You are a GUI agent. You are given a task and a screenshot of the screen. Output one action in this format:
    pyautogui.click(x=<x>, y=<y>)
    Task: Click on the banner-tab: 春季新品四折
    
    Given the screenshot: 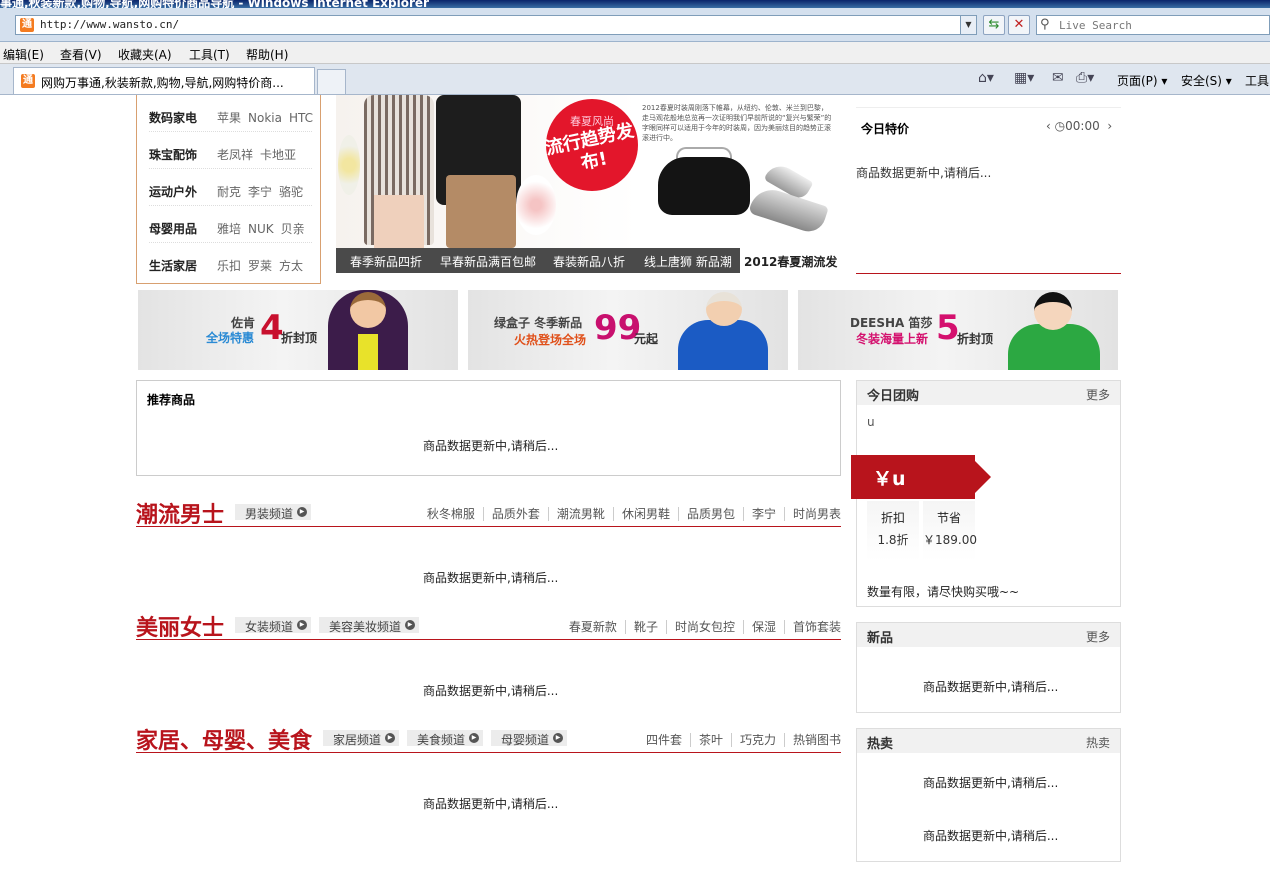 What is the action you would take?
    pyautogui.click(x=386, y=261)
    